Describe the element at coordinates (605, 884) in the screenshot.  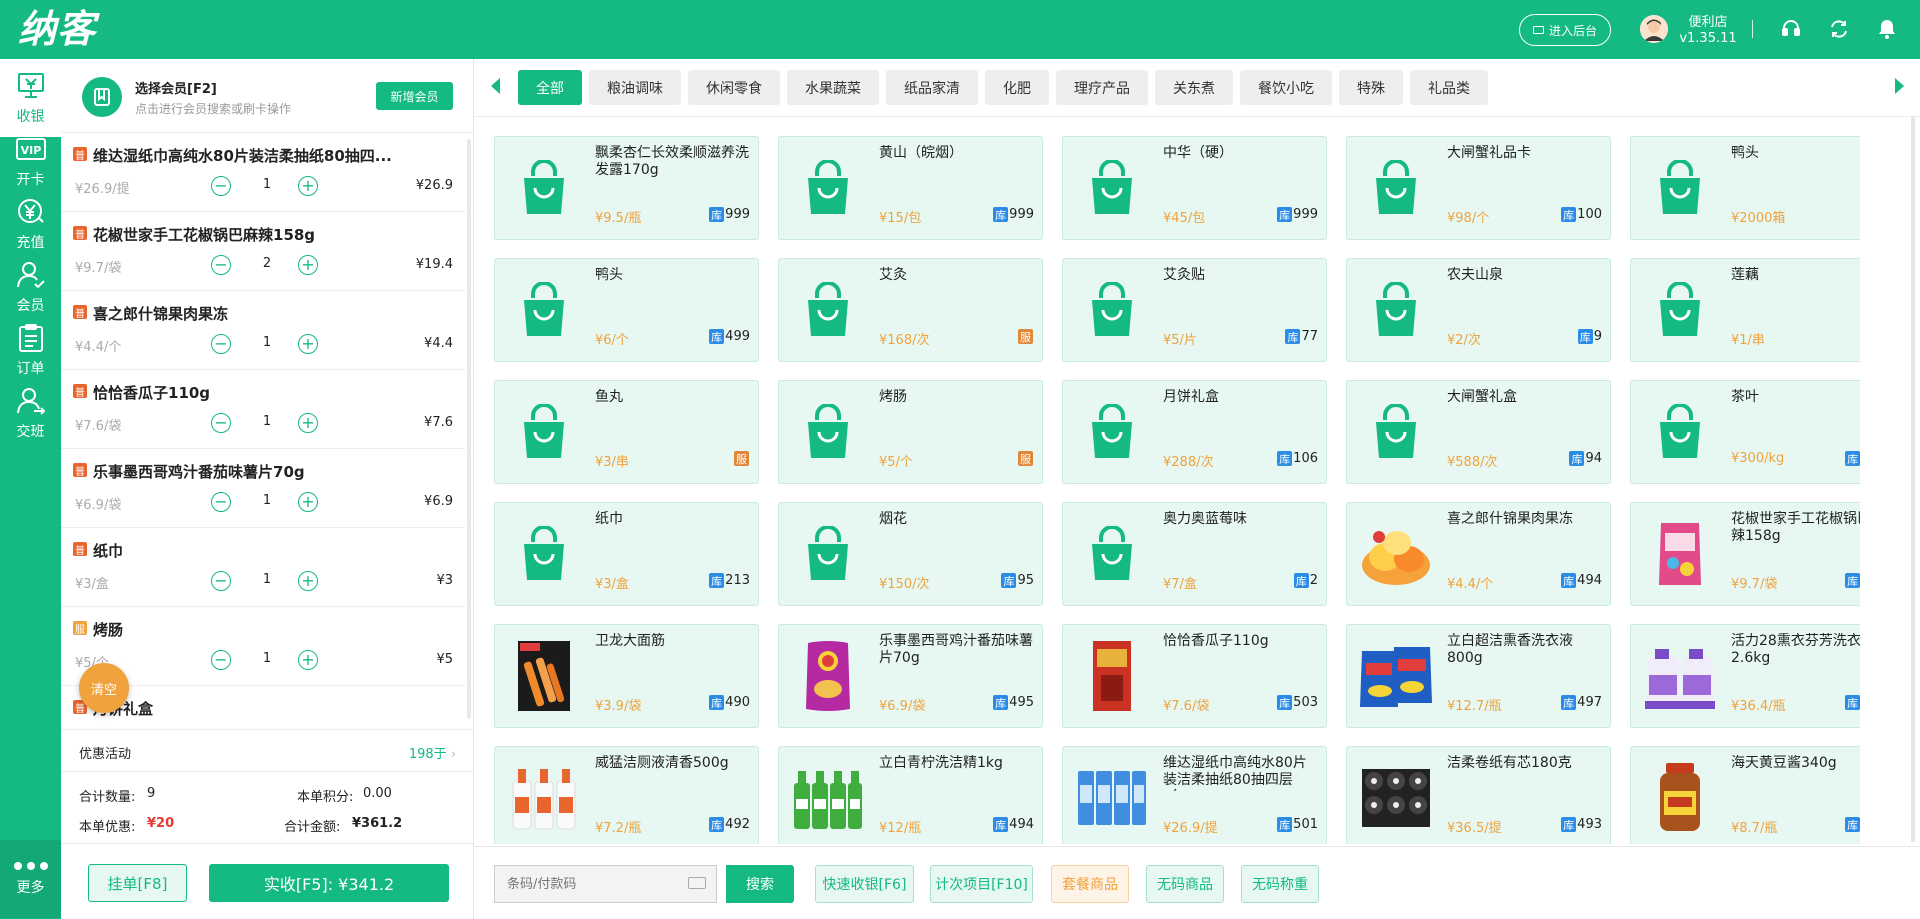
I see `barcode-input` at that location.